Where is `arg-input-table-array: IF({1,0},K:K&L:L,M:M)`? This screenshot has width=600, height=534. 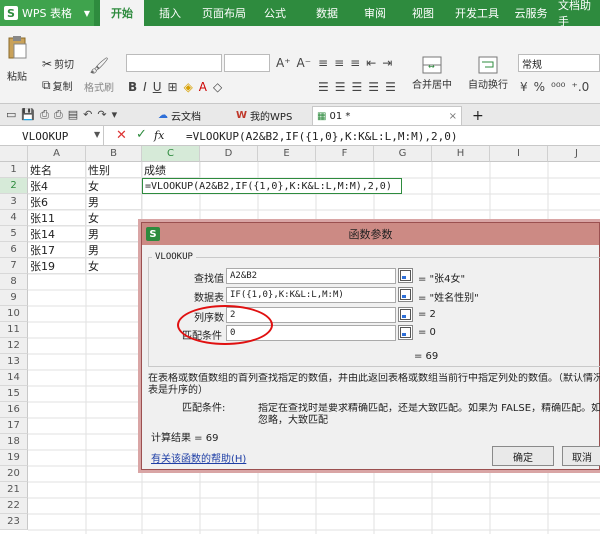 arg-input-table-array: IF({1,0},K:K&L:L,M:M) is located at coordinates (311, 295).